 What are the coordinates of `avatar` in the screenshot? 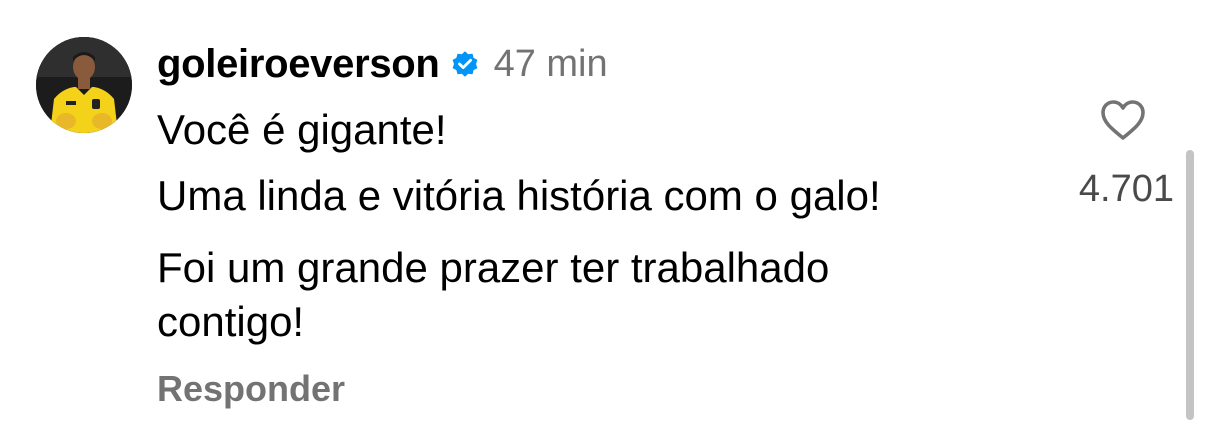 It's located at (84, 85).